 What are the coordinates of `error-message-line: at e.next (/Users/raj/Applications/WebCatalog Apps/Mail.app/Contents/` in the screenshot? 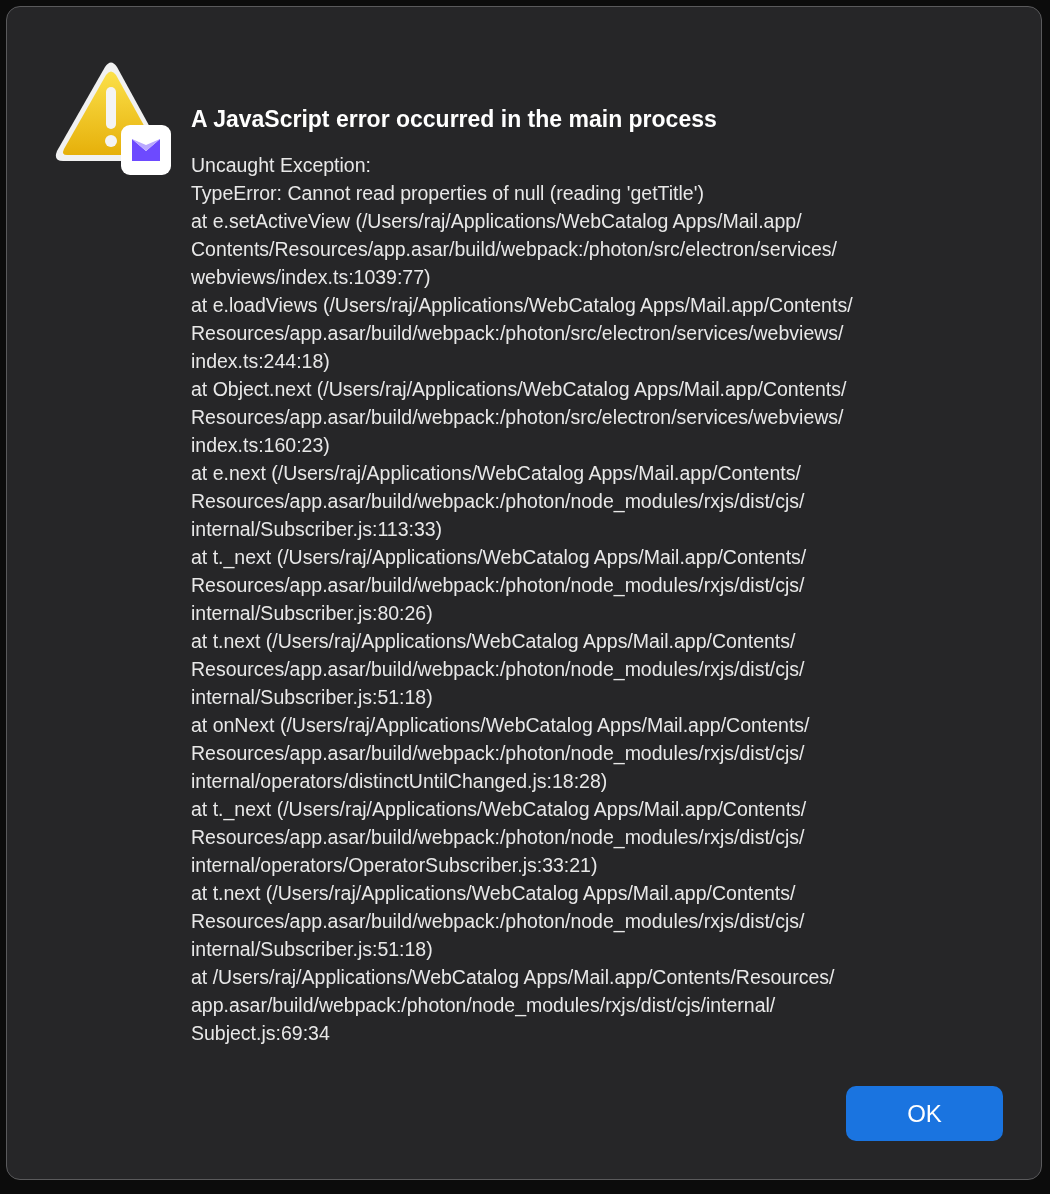 It's located at (496, 473).